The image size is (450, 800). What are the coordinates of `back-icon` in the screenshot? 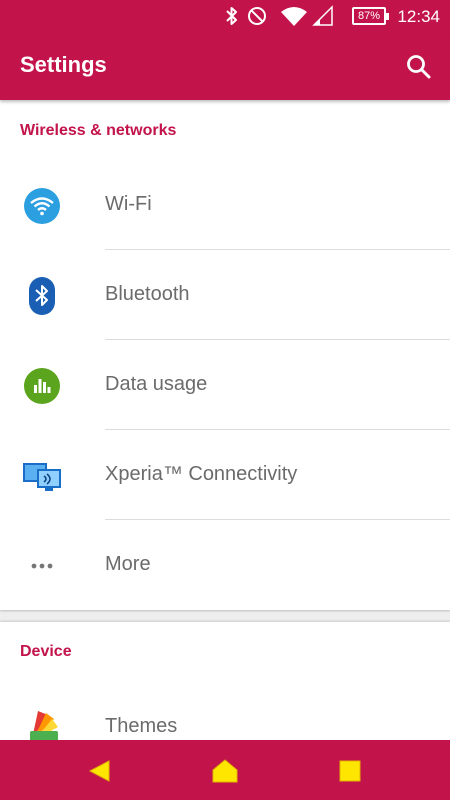 It's located at (100, 771).